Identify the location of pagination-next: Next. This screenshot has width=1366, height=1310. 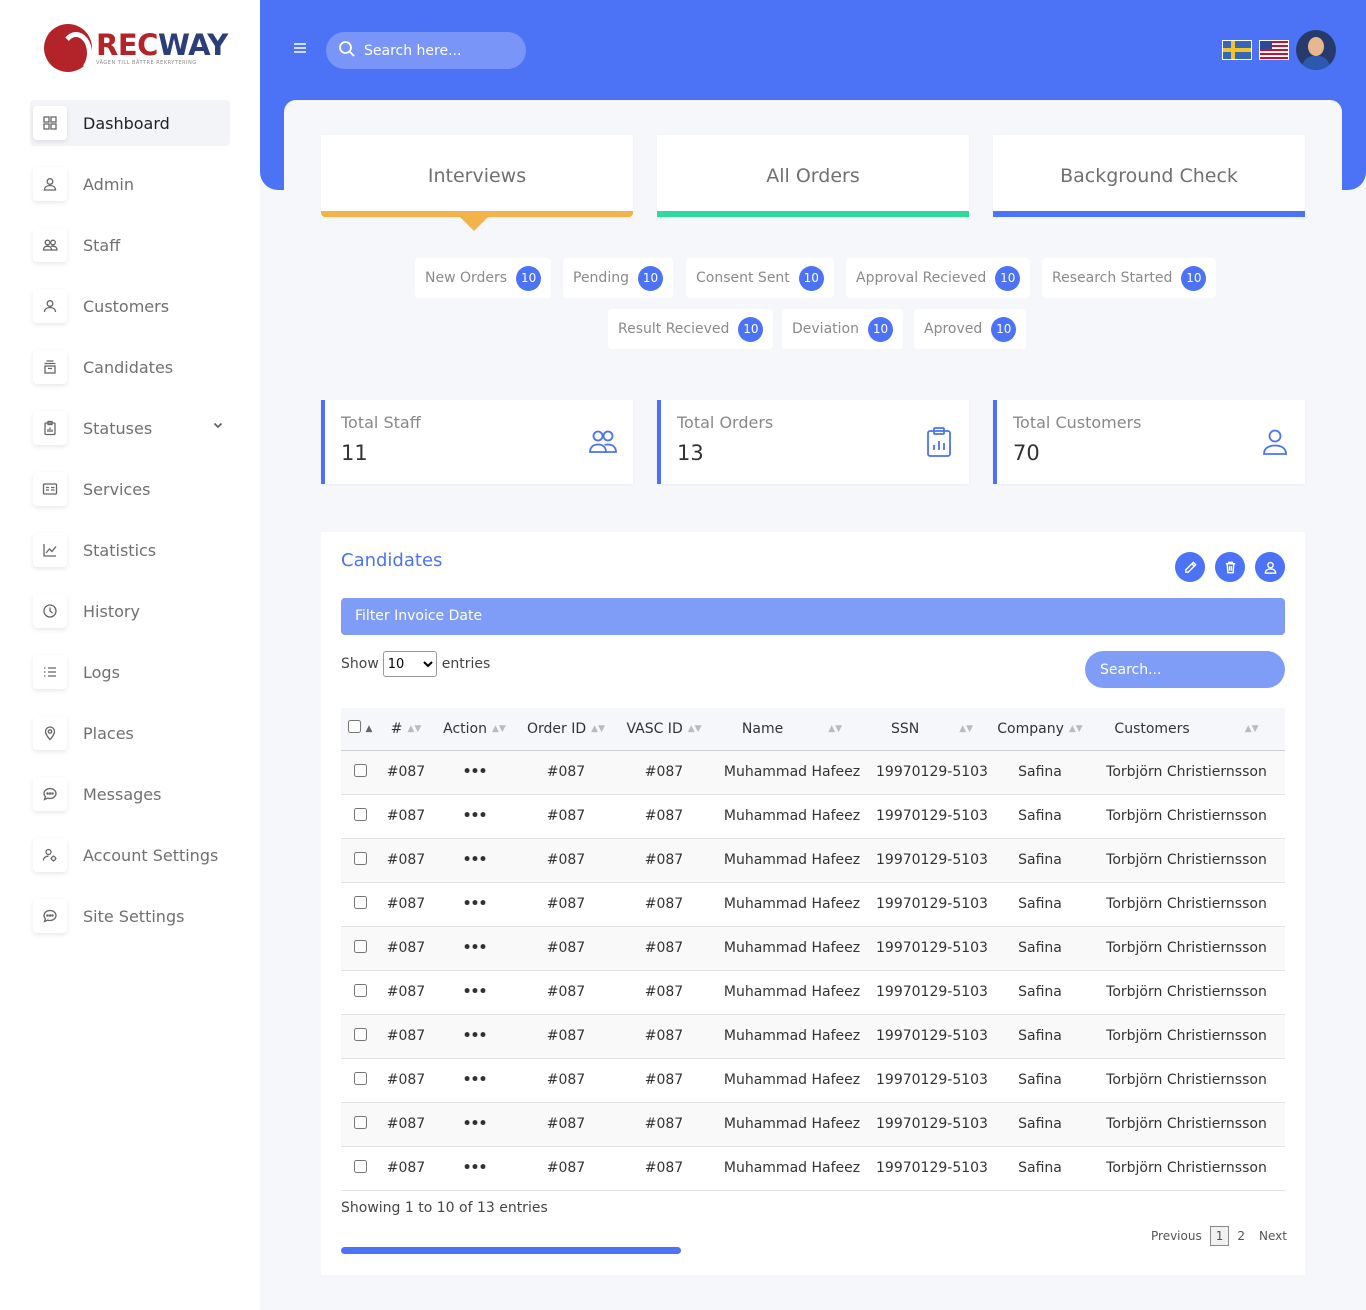
(1273, 1236).